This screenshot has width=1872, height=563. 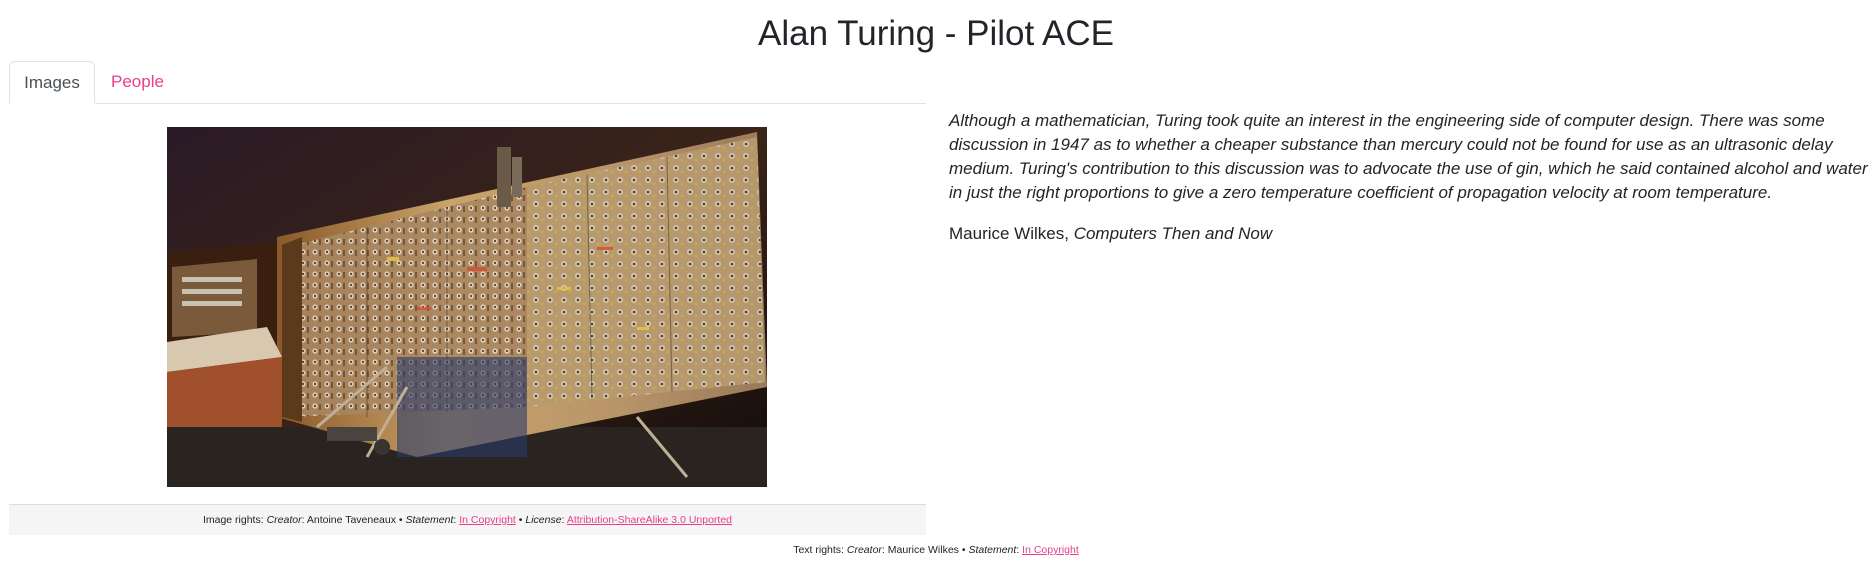 What do you see at coordinates (467, 82) in the screenshot?
I see `tab-bar: Images People` at bounding box center [467, 82].